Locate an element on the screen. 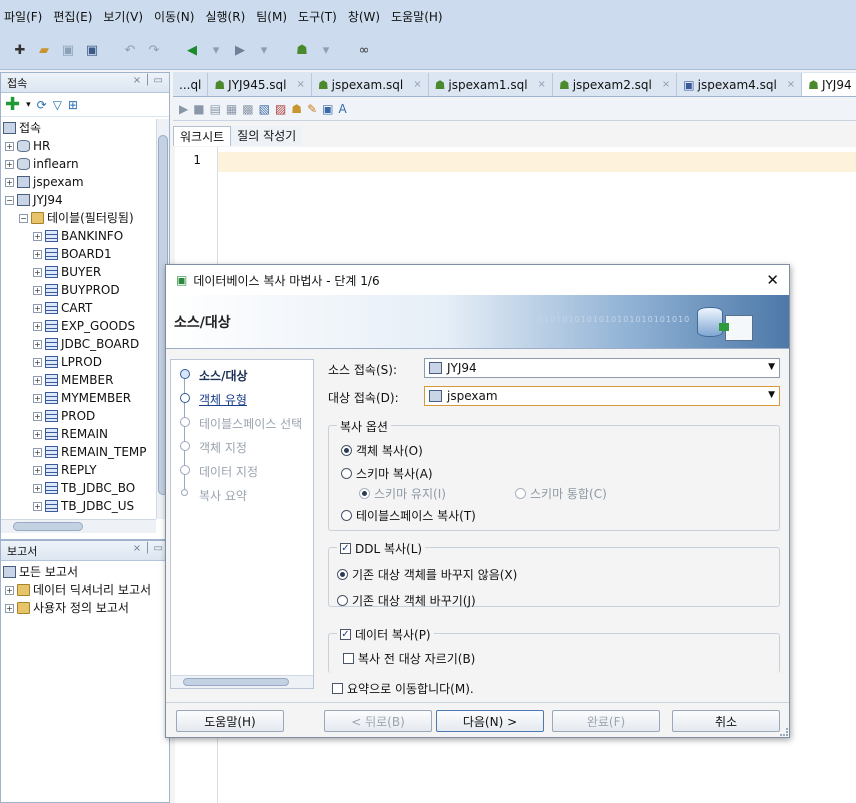 The height and width of the screenshot is (803, 856). menu-run: 실행(R) is located at coordinates (225, 16).